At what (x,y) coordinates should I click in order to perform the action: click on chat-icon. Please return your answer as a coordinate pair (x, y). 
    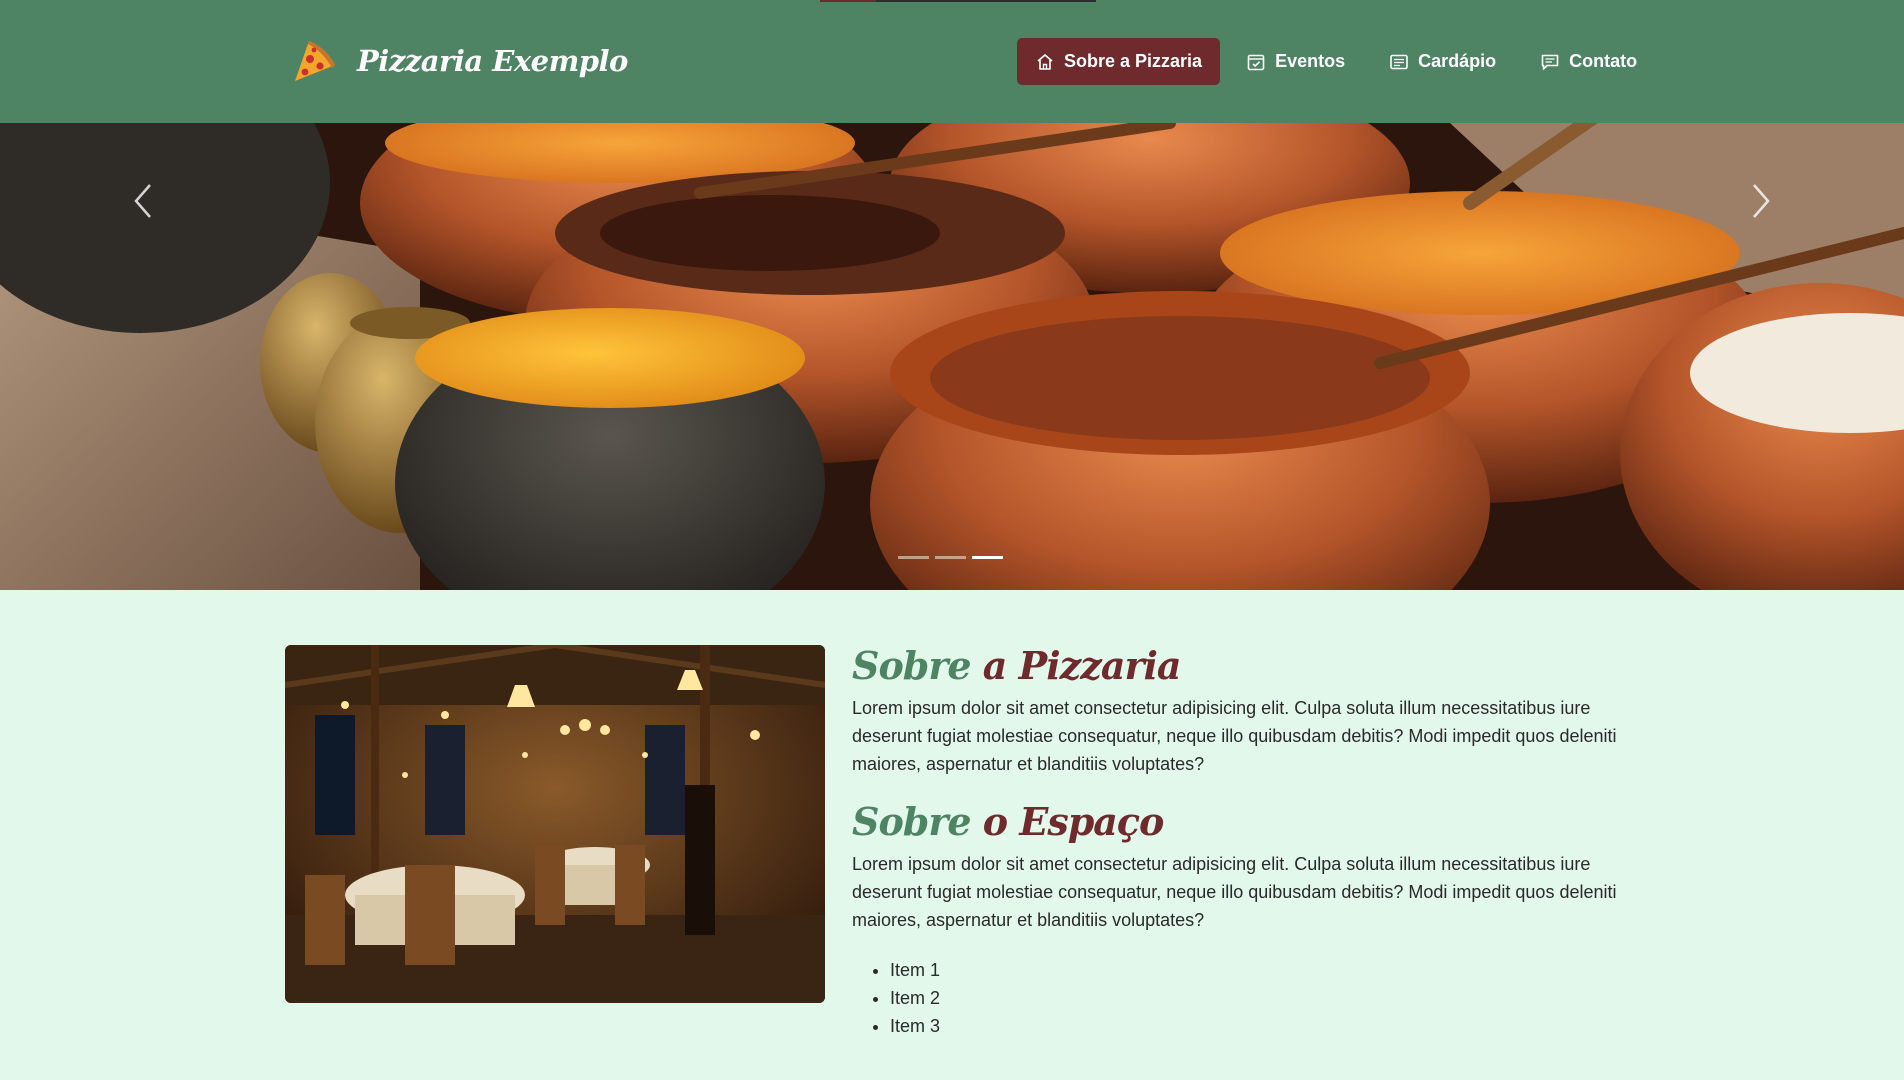
    Looking at the image, I should click on (1550, 62).